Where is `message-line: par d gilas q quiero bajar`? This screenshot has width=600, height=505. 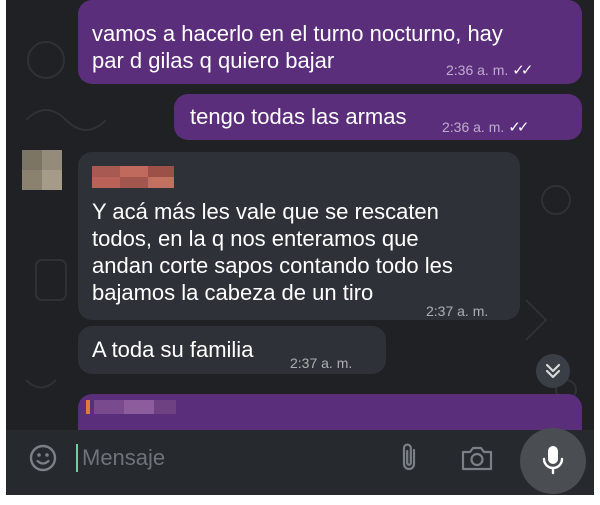
message-line: par d gilas q quiero bajar is located at coordinates (213, 60).